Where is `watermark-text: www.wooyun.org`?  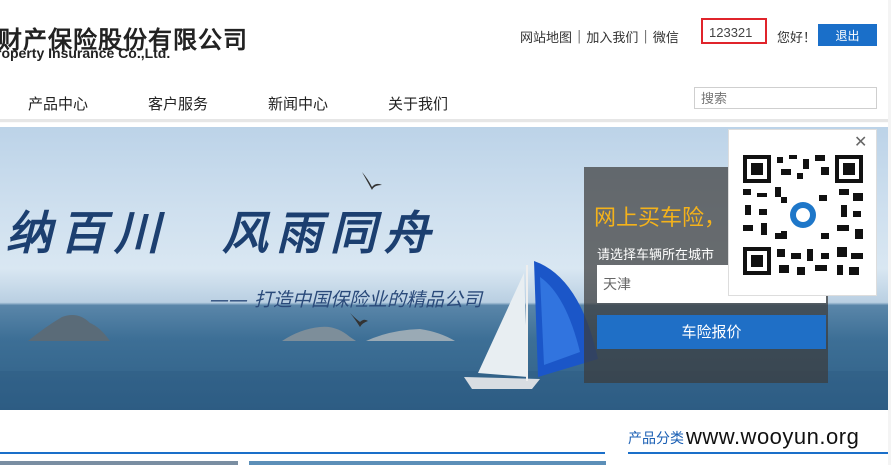 watermark-text: www.wooyun.org is located at coordinates (773, 436).